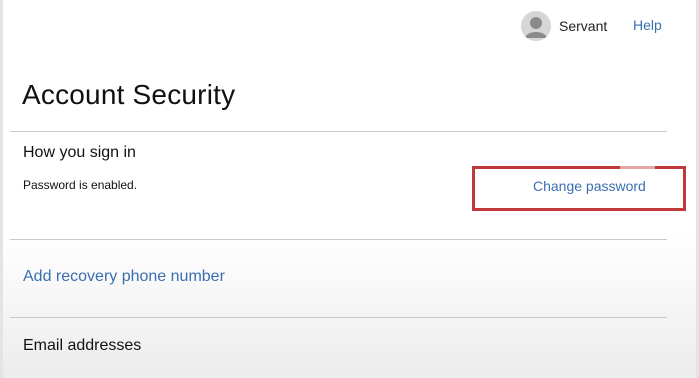 This screenshot has height=378, width=699. What do you see at coordinates (79, 152) in the screenshot?
I see `sign-in-heading: How you sign in` at bounding box center [79, 152].